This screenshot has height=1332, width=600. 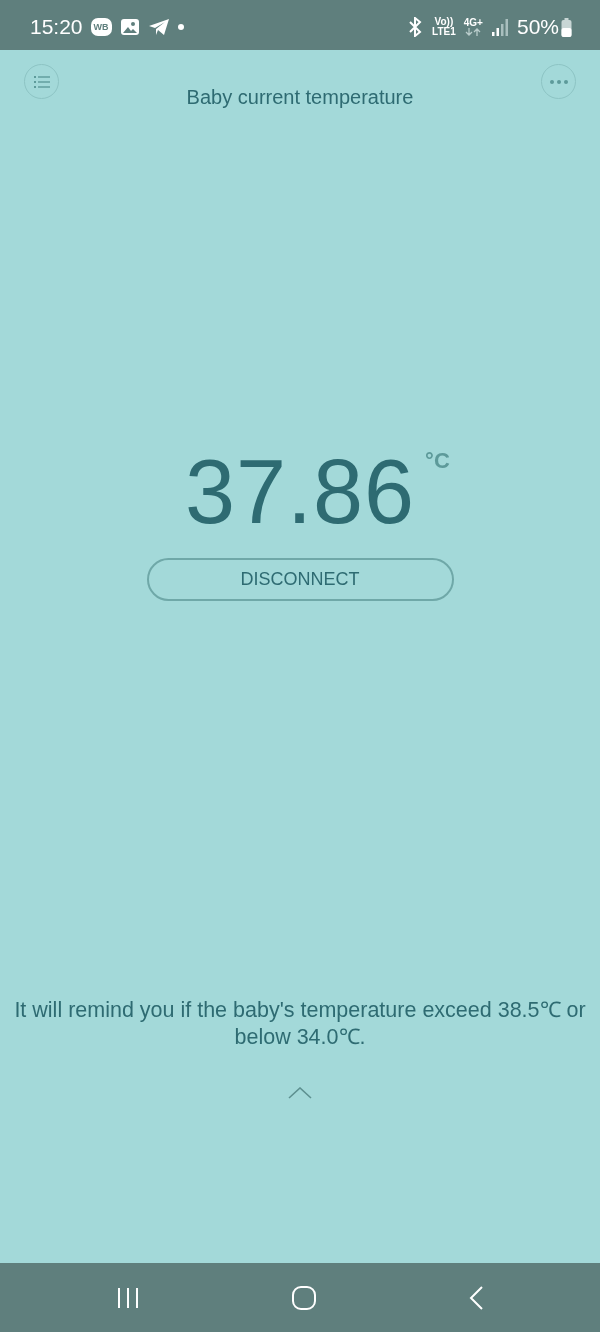 I want to click on signal-icon, so click(x=499, y=27).